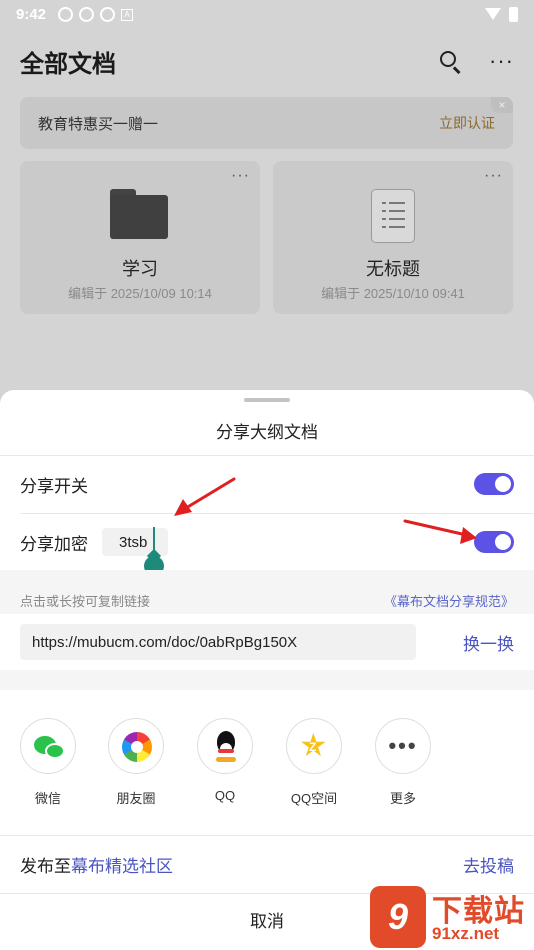  What do you see at coordinates (47, 798) in the screenshot?
I see `share-target-label: 微信` at bounding box center [47, 798].